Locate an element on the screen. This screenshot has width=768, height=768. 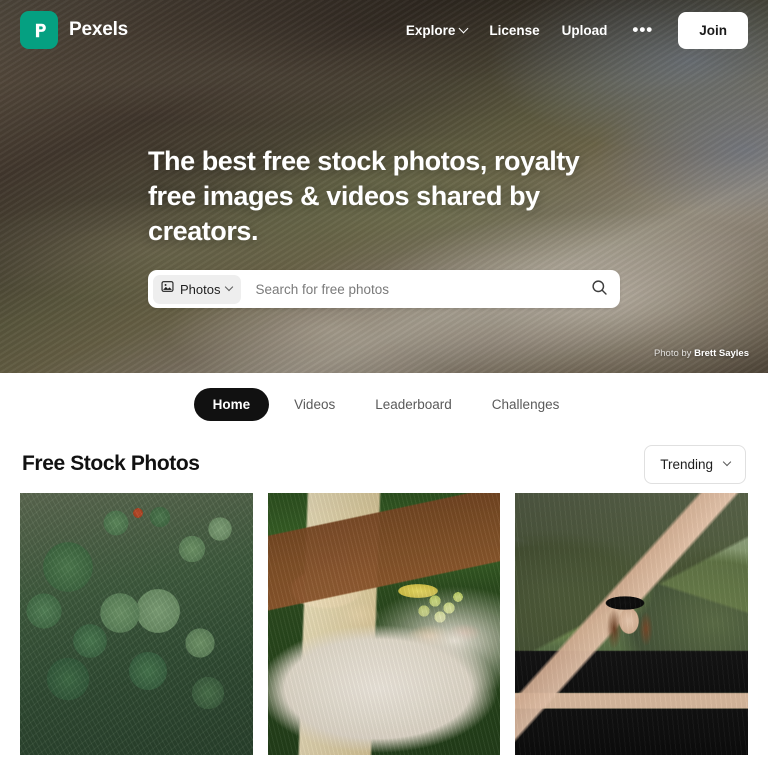
ellipsis-icon: ••• is located at coordinates (642, 29).